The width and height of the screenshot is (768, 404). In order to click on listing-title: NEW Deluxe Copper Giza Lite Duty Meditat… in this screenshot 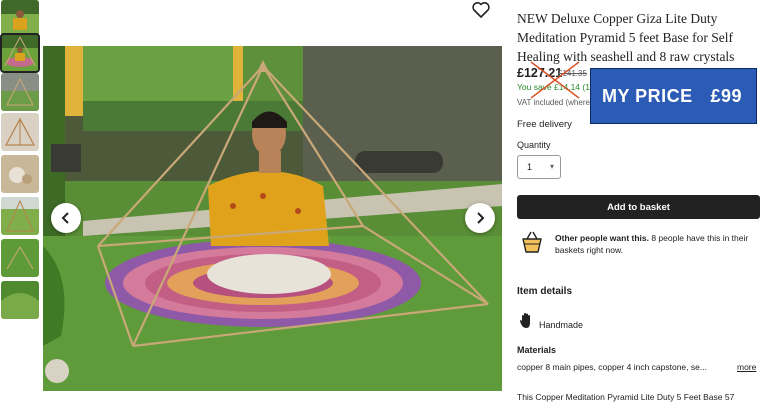, I will do `click(626, 37)`.